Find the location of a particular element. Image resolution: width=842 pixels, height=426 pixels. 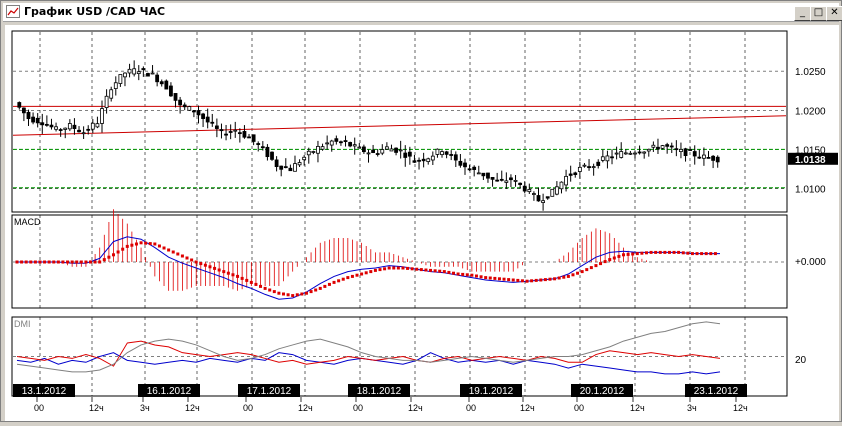

date-tag-label: 19.1.2012 is located at coordinates (491, 391).